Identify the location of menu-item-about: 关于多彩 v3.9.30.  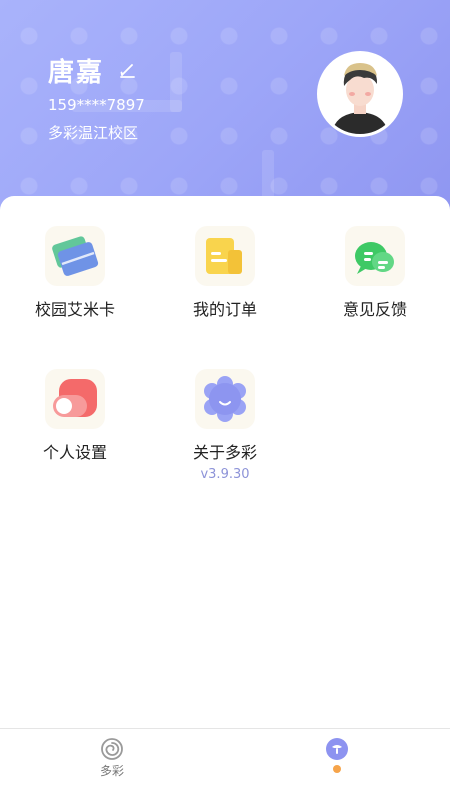
(225, 425).